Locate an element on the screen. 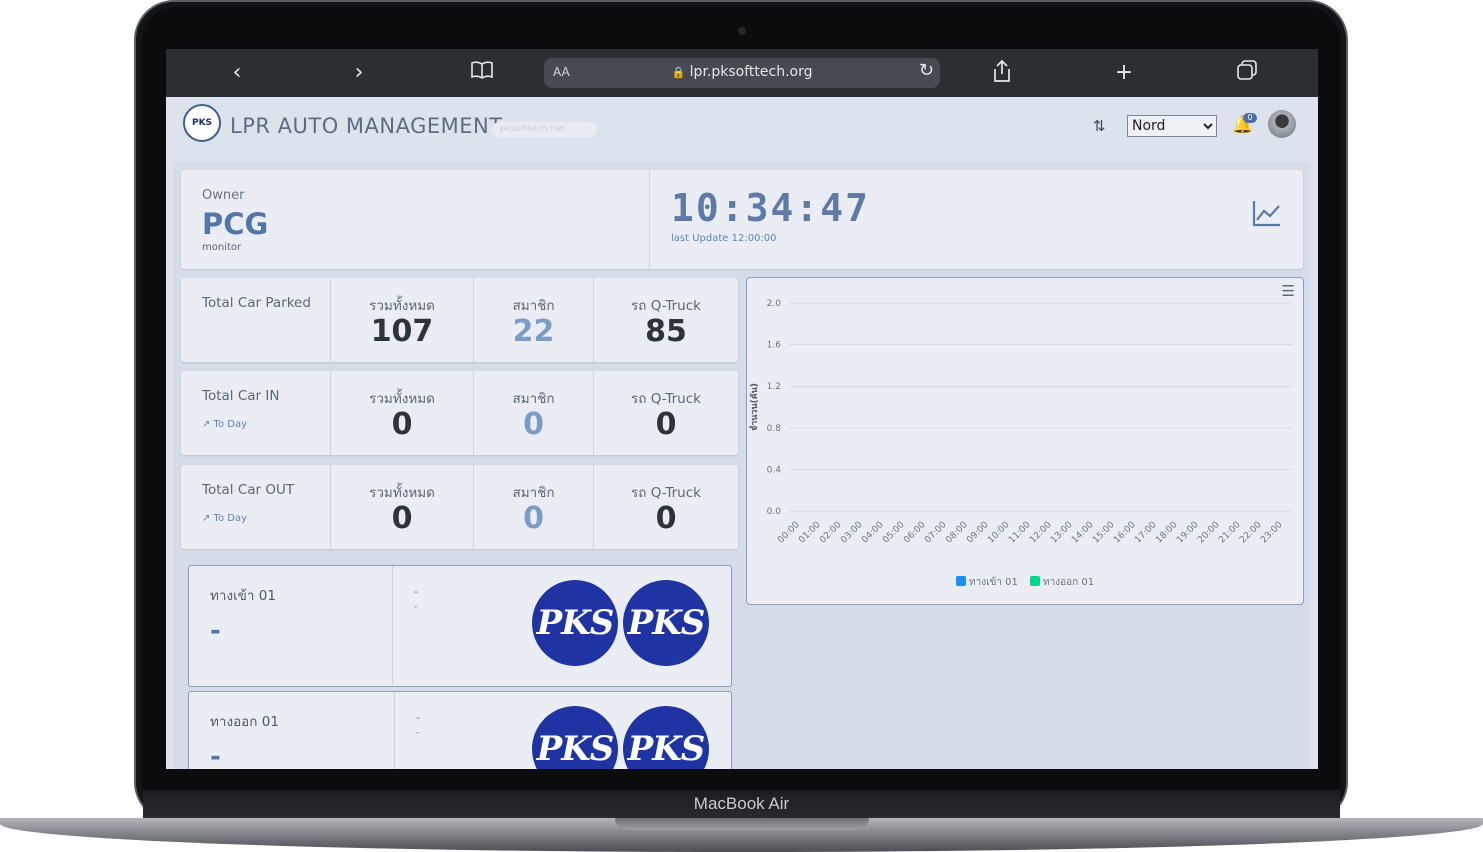 This screenshot has width=1483, height=852. gate-name: ทางเข้า 01 is located at coordinates (243, 596).